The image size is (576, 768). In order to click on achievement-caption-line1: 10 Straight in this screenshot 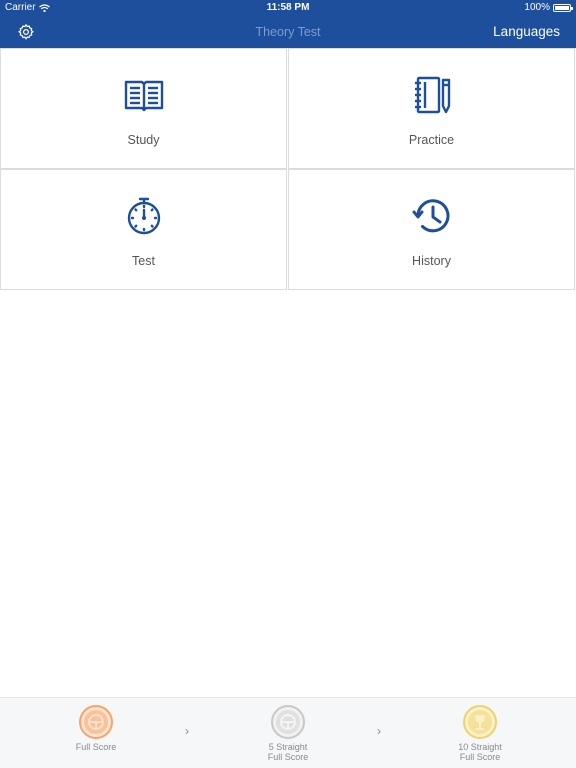, I will do `click(480, 747)`.